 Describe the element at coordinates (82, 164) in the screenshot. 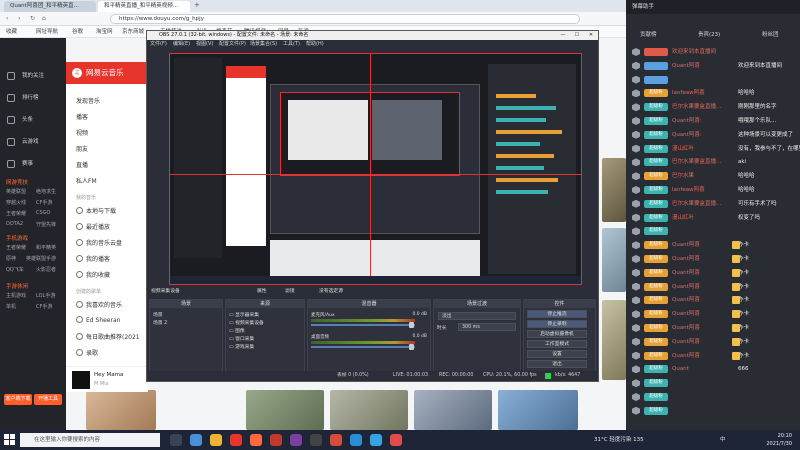

I see `music-nav-live: 直播` at that location.